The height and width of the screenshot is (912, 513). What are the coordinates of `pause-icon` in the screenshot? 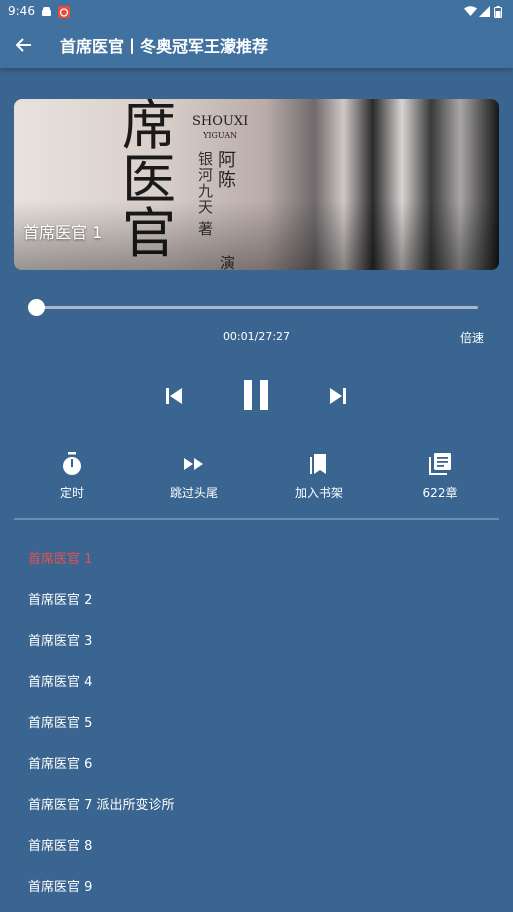 It's located at (256, 395).